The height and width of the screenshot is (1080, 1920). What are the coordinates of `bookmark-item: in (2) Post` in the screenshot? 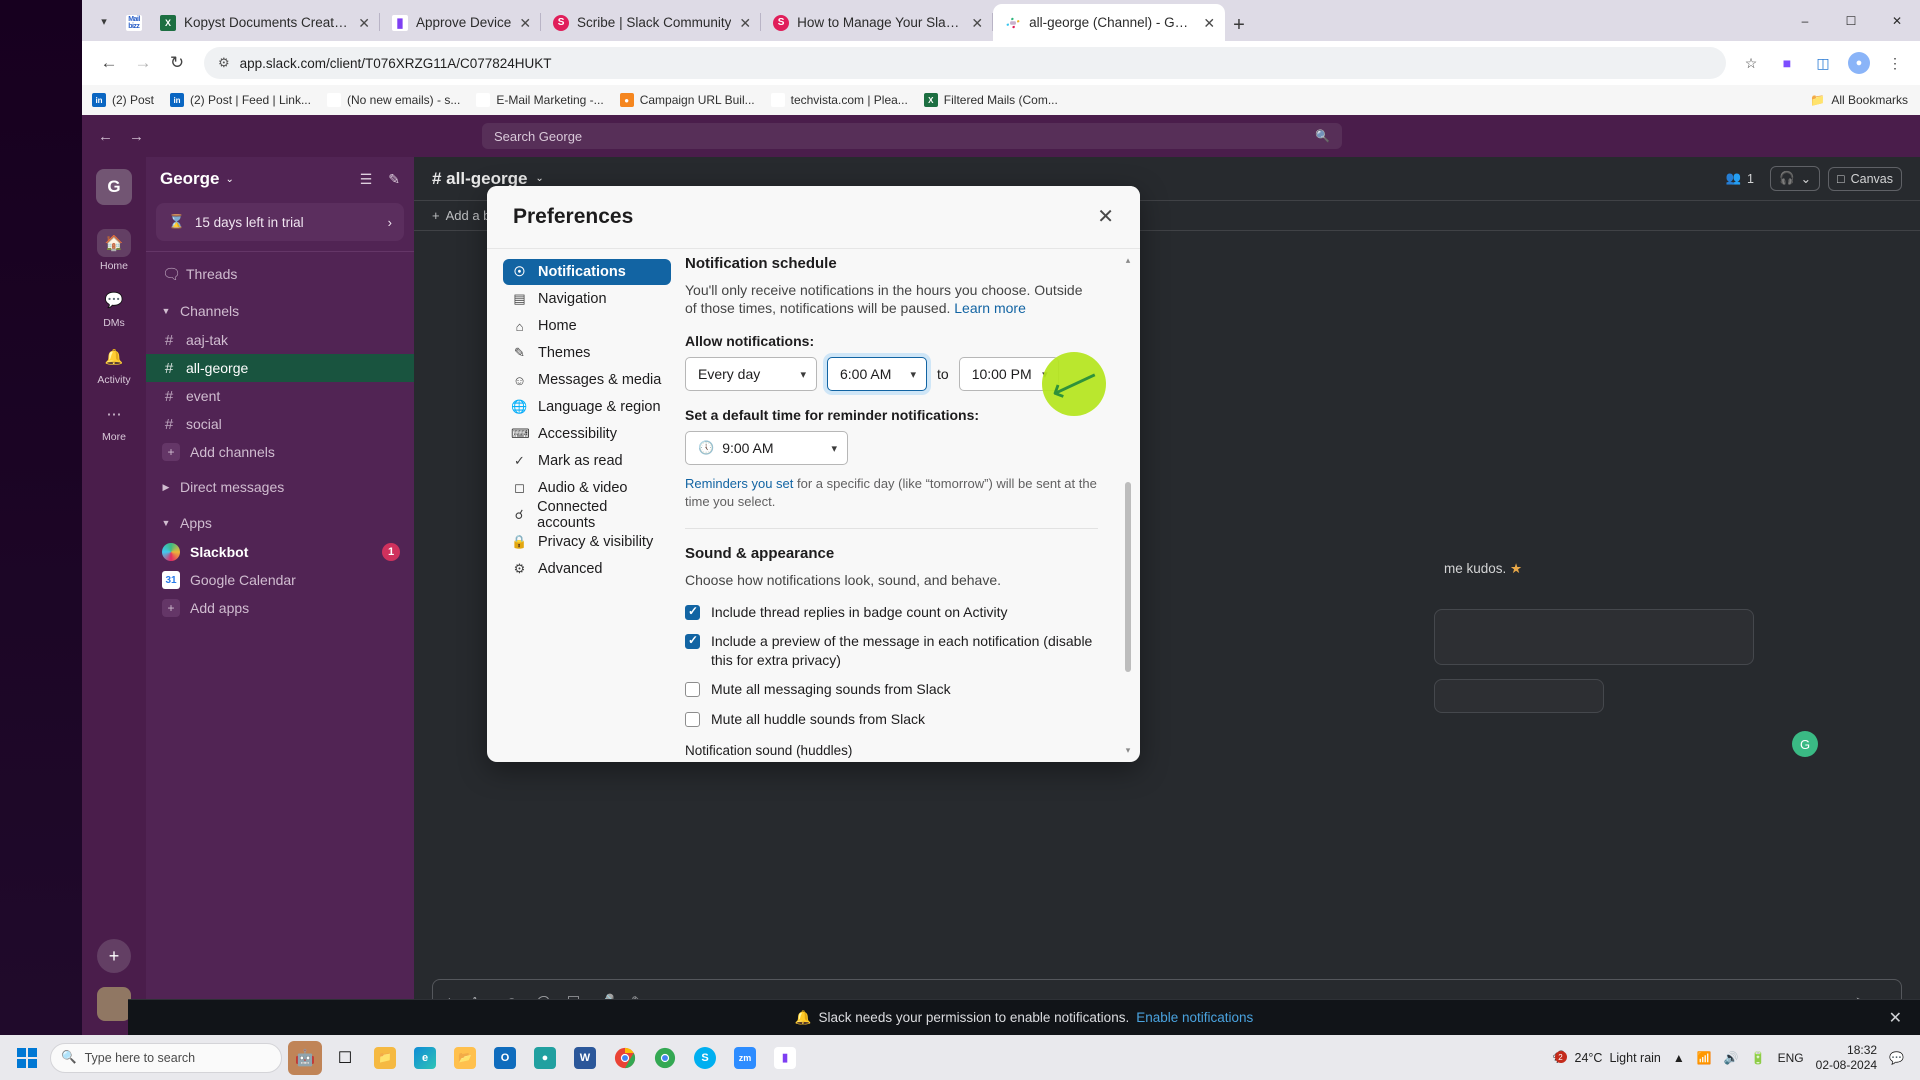 It's located at (123, 100).